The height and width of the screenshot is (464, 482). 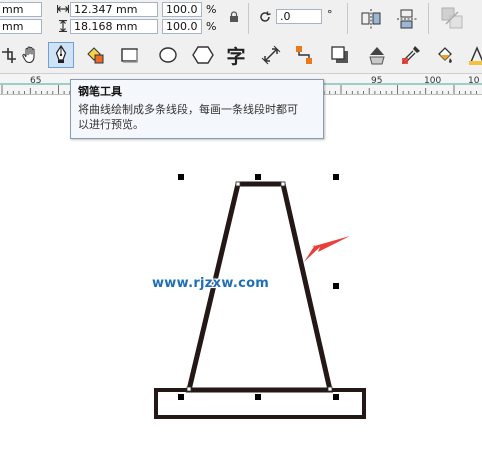 I want to click on mirror-vertical-icon, so click(x=407, y=20).